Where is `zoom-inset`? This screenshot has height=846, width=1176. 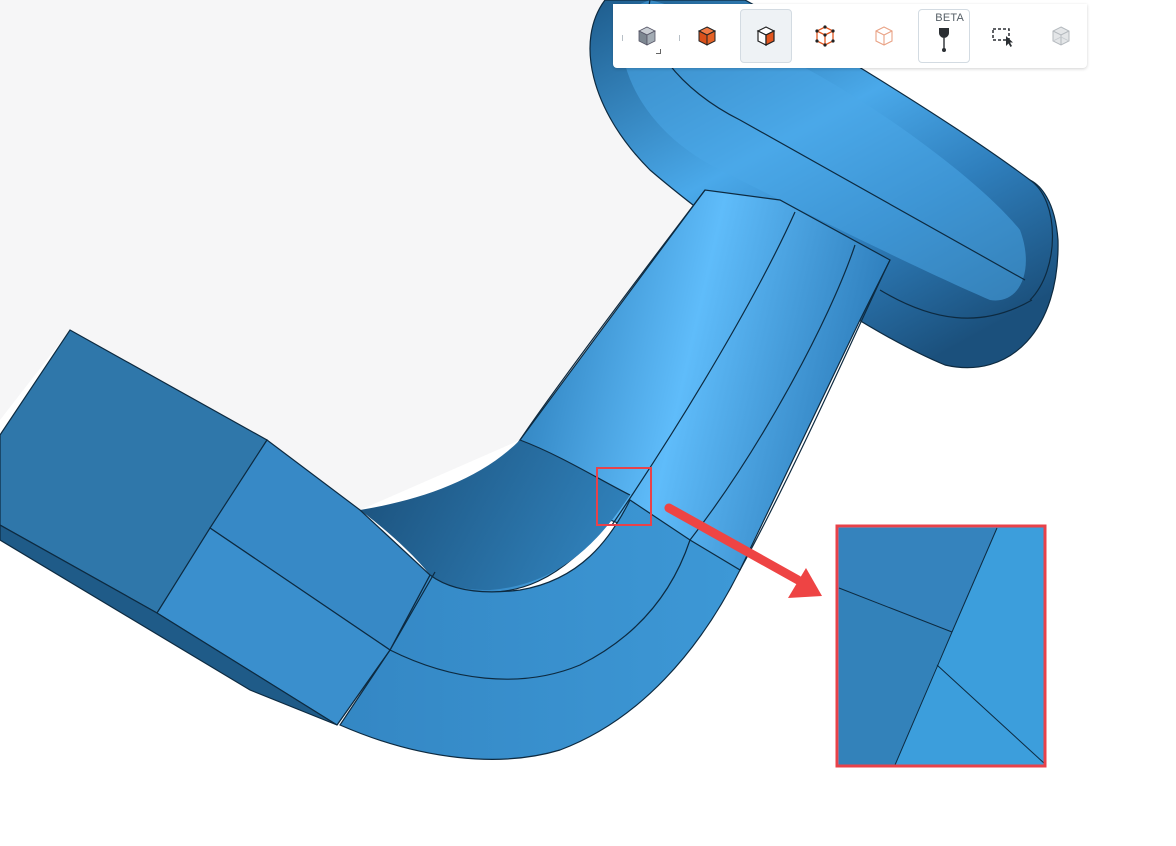 zoom-inset is located at coordinates (941, 646).